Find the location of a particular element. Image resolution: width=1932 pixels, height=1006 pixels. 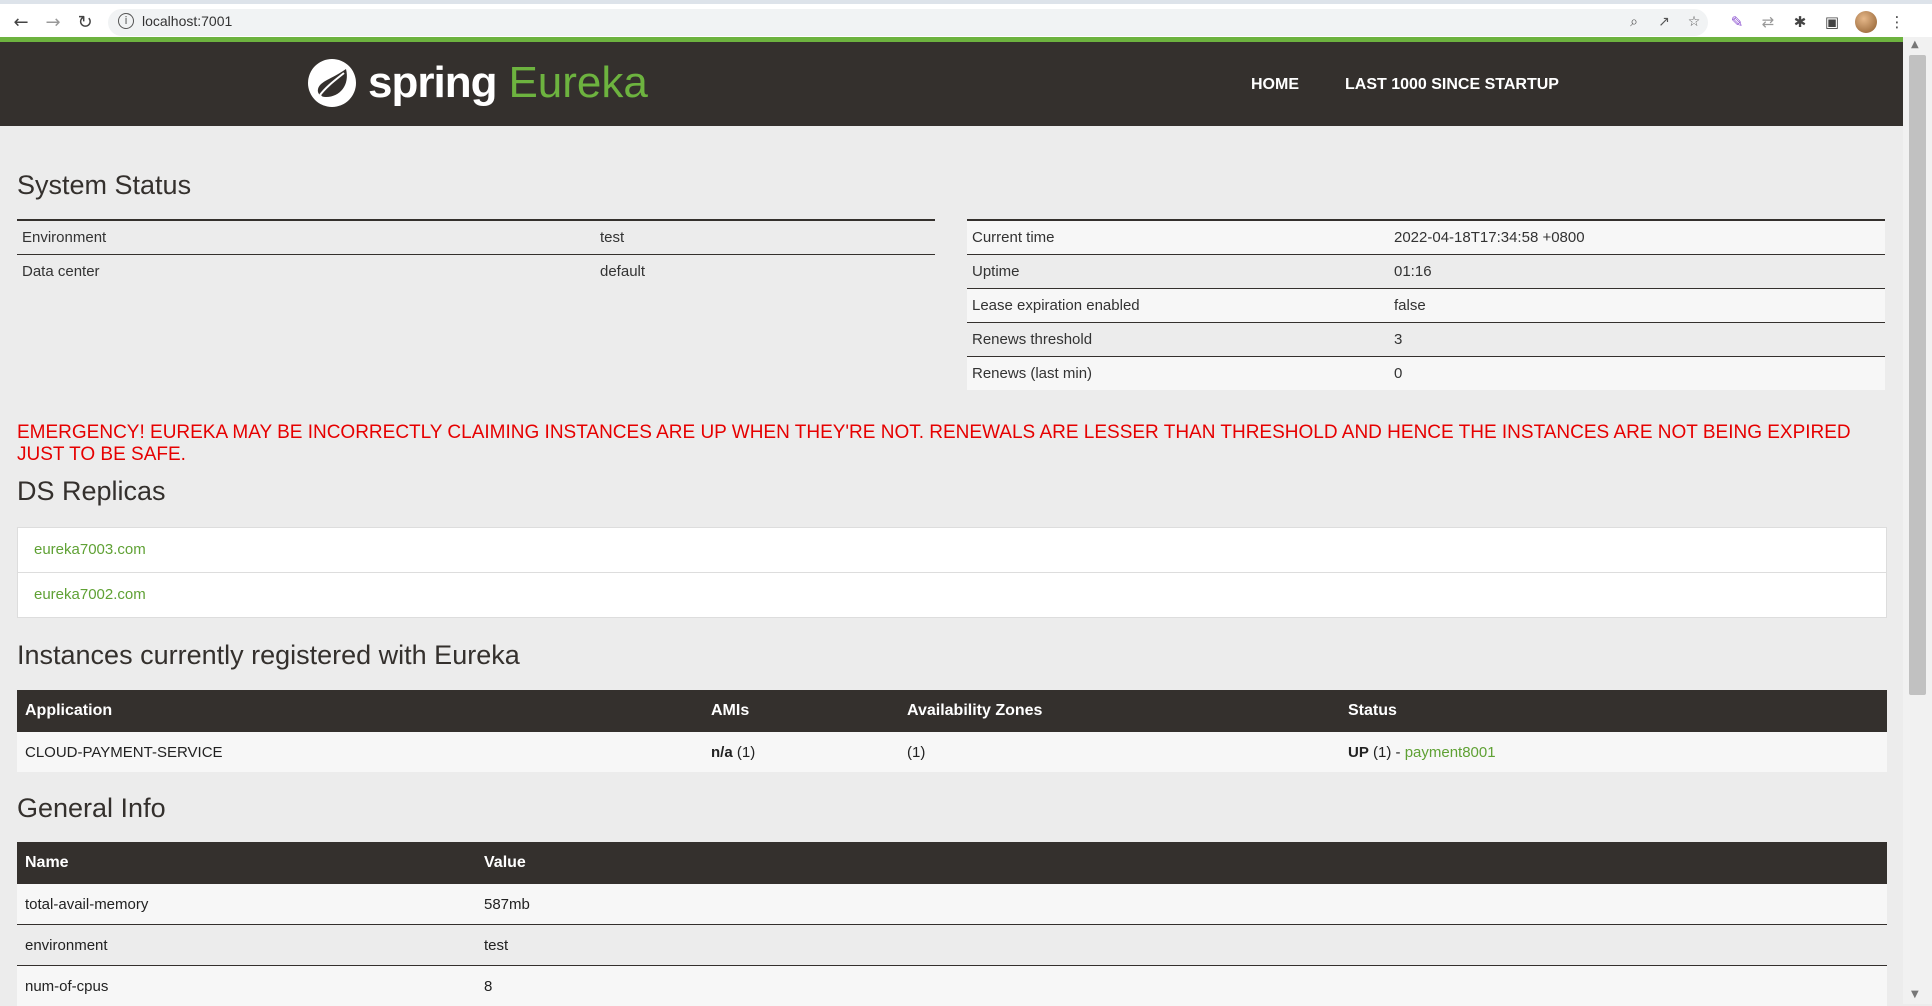

status-value: false is located at coordinates (1637, 306).